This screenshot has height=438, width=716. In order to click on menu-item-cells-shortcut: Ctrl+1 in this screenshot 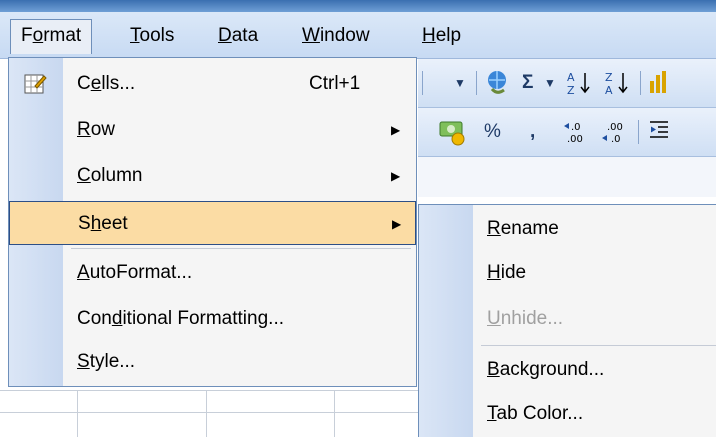, I will do `click(335, 83)`.